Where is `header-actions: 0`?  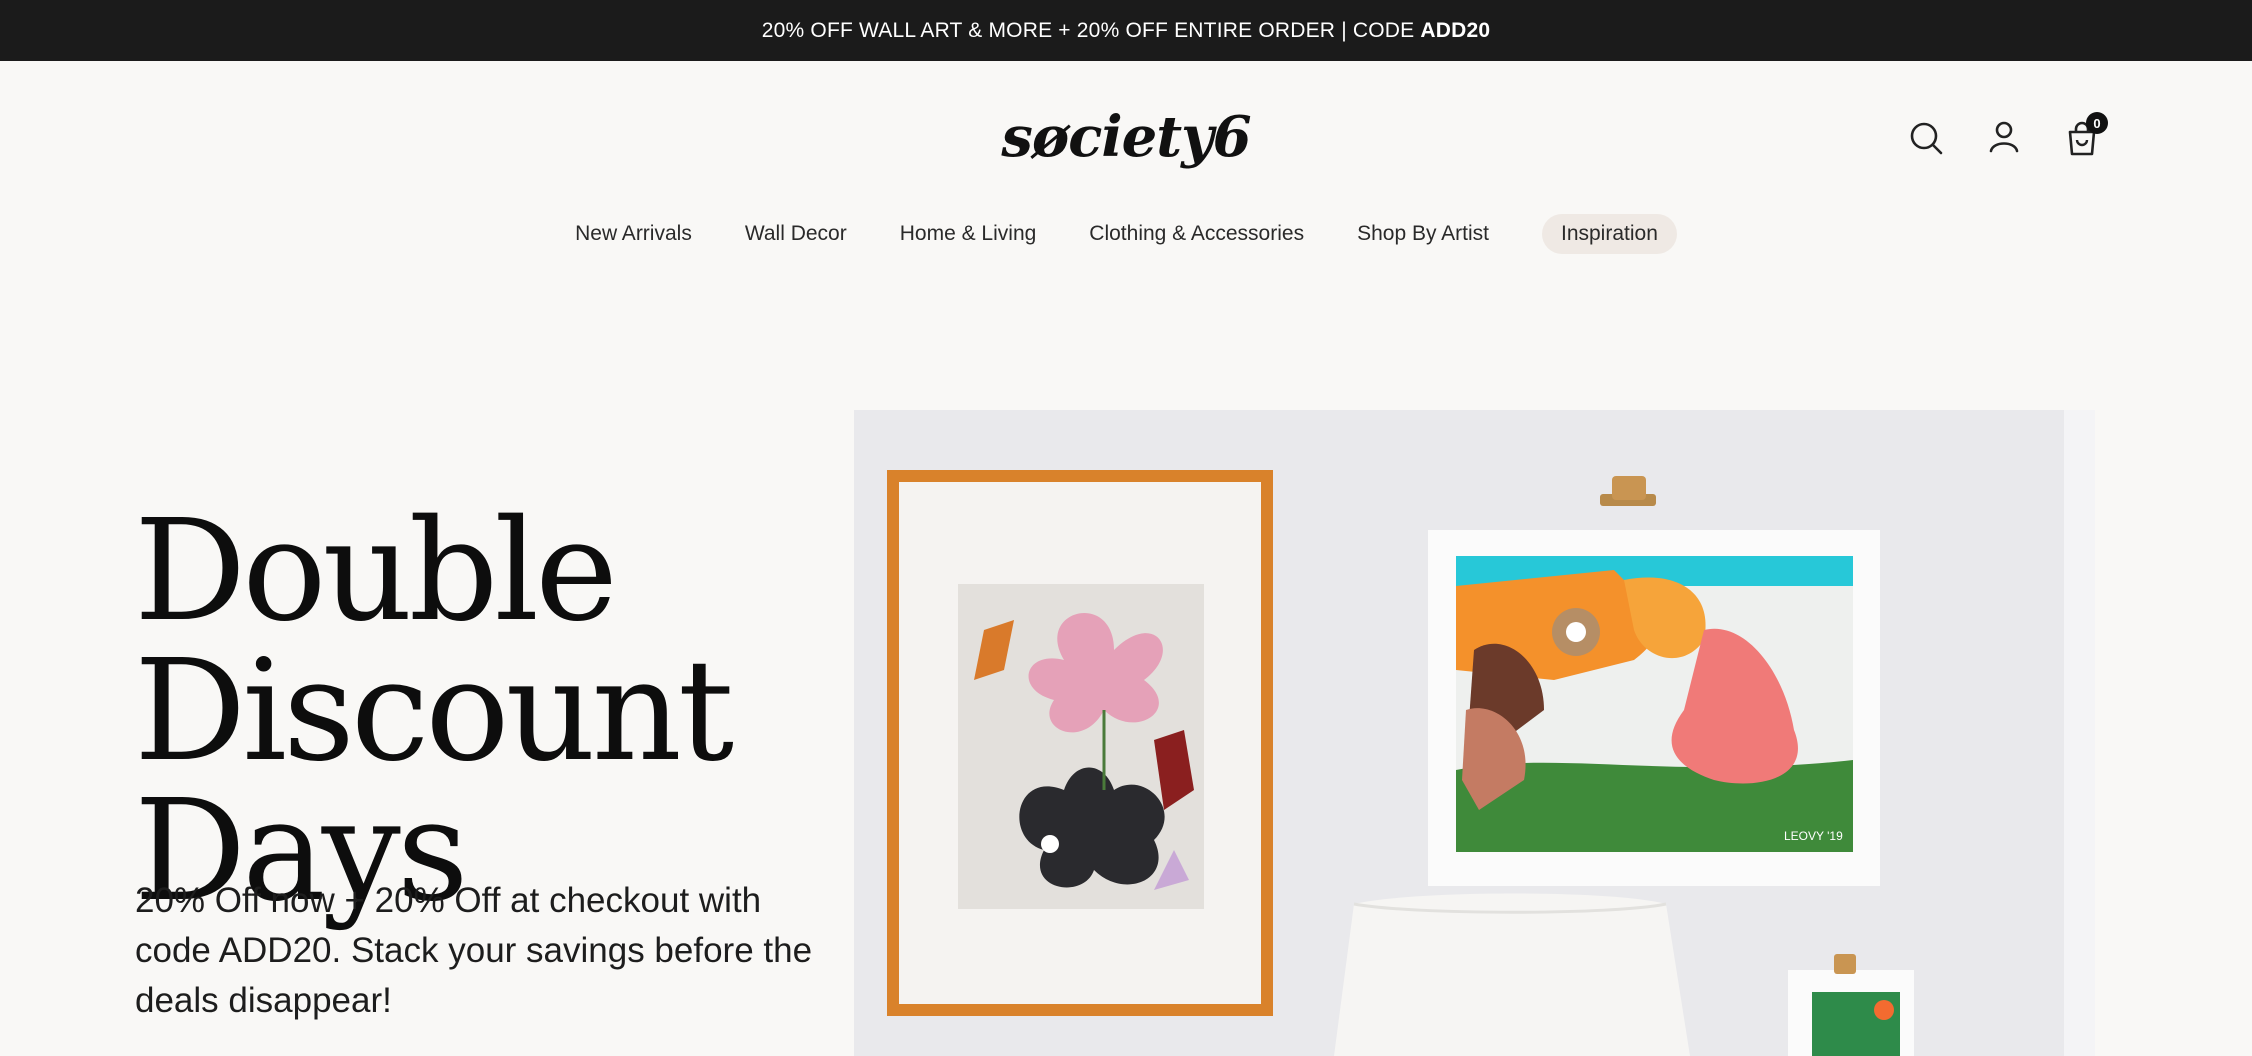 header-actions: 0 is located at coordinates (2007, 135).